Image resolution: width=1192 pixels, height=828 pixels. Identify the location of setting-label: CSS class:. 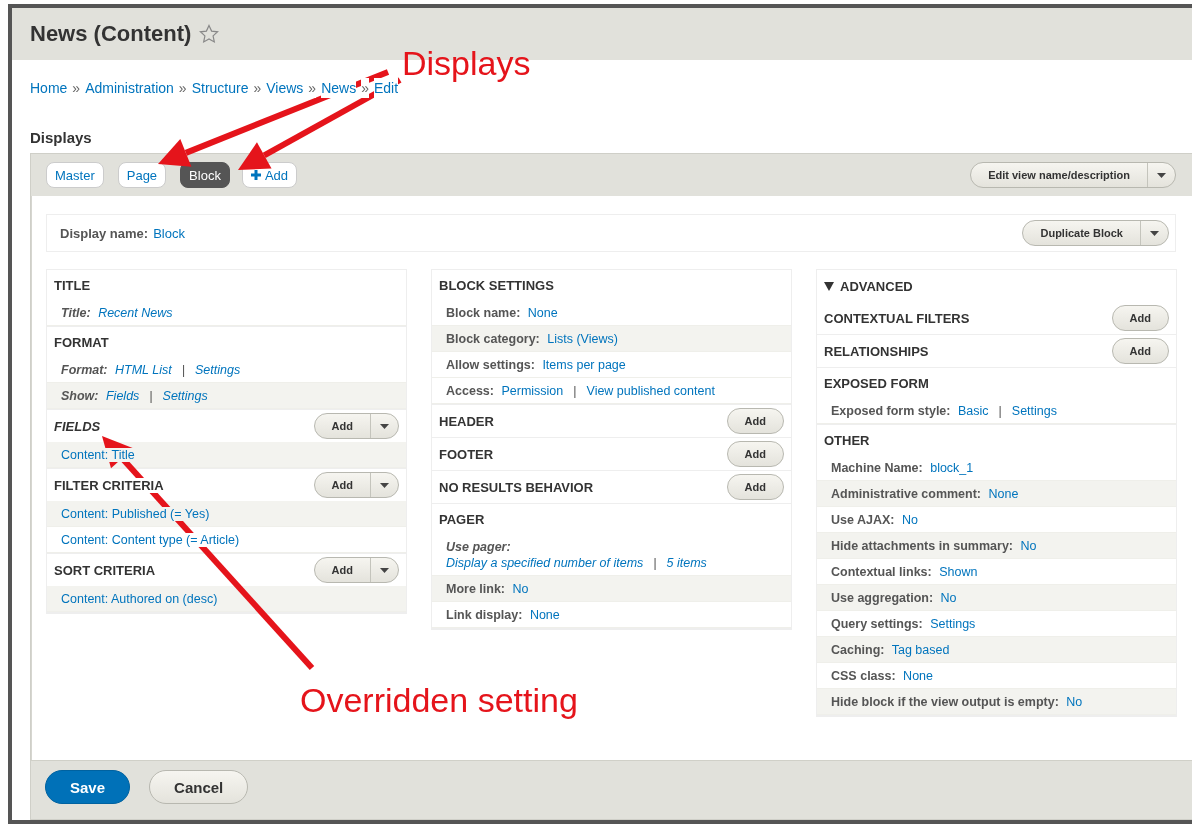
(863, 676).